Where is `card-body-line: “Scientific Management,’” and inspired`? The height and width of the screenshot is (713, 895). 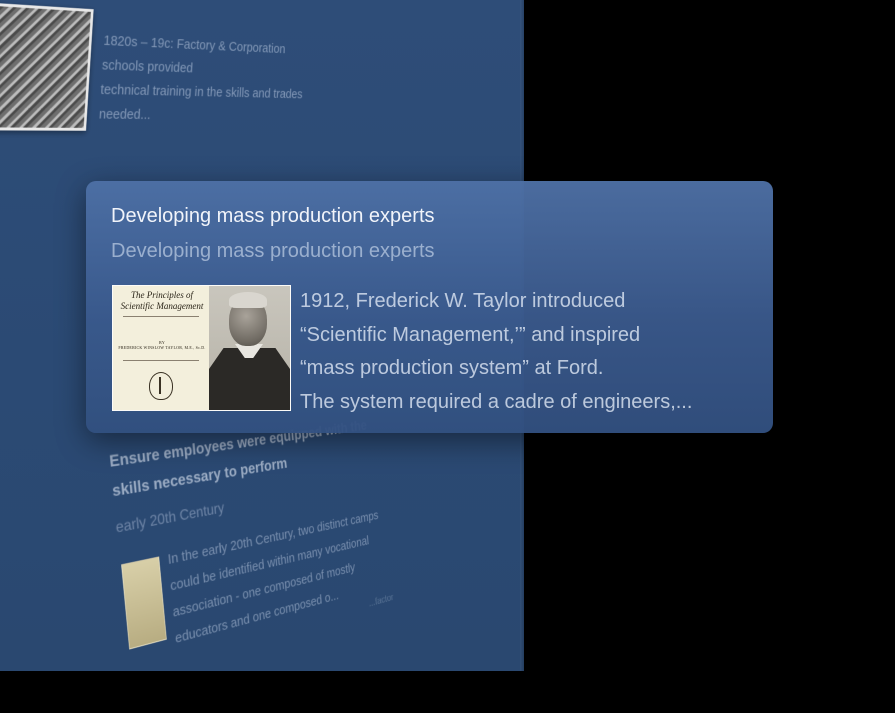
card-body-line: “Scientific Management,’” and inspired is located at coordinates (533, 336).